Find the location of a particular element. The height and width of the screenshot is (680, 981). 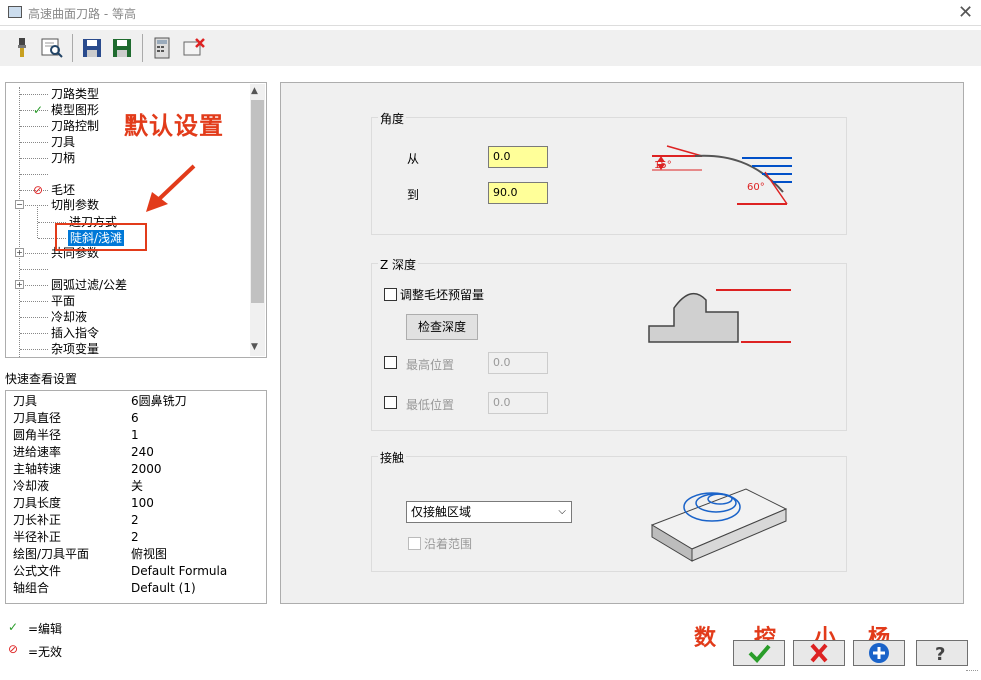

plus-icon is located at coordinates (879, 653).